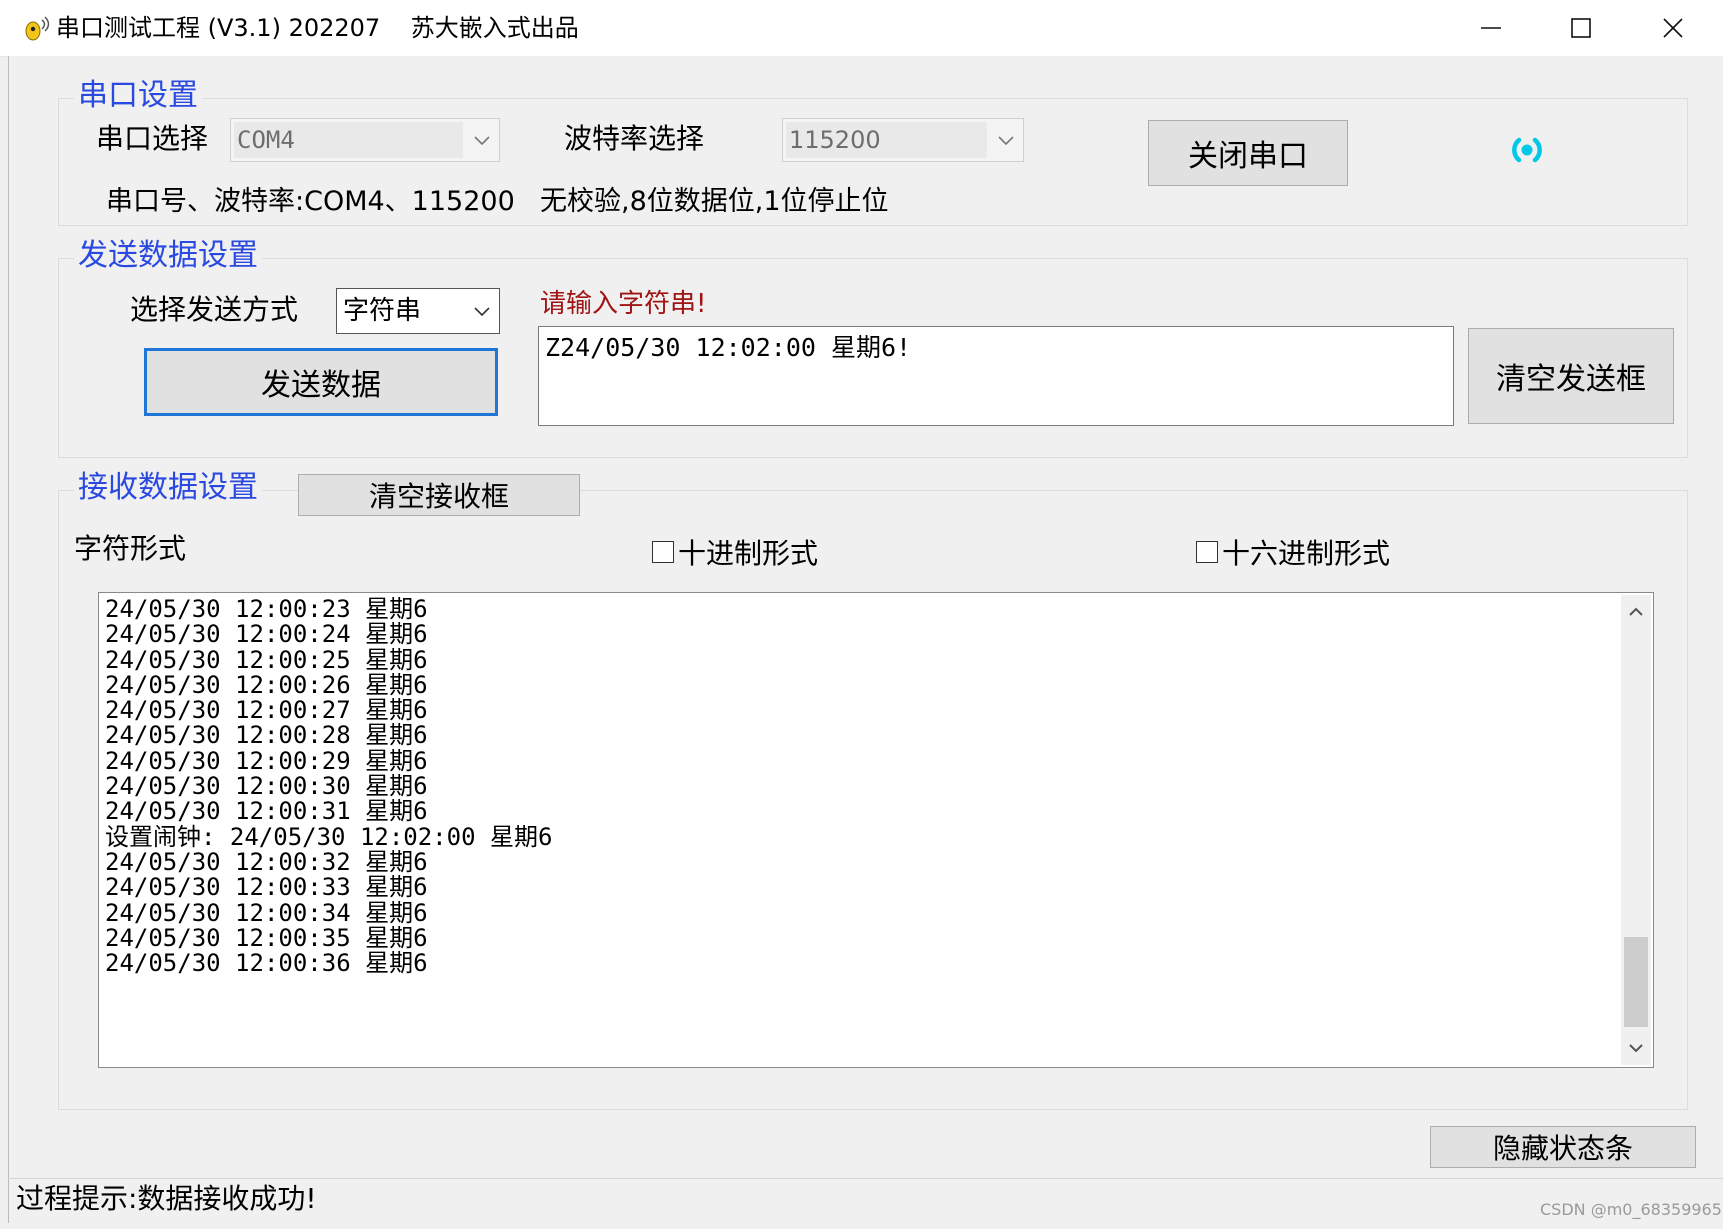  What do you see at coordinates (865, 28) in the screenshot?
I see `title-bar: 串口测试工程 (V3.1) 202207 苏大嵌入式出品` at bounding box center [865, 28].